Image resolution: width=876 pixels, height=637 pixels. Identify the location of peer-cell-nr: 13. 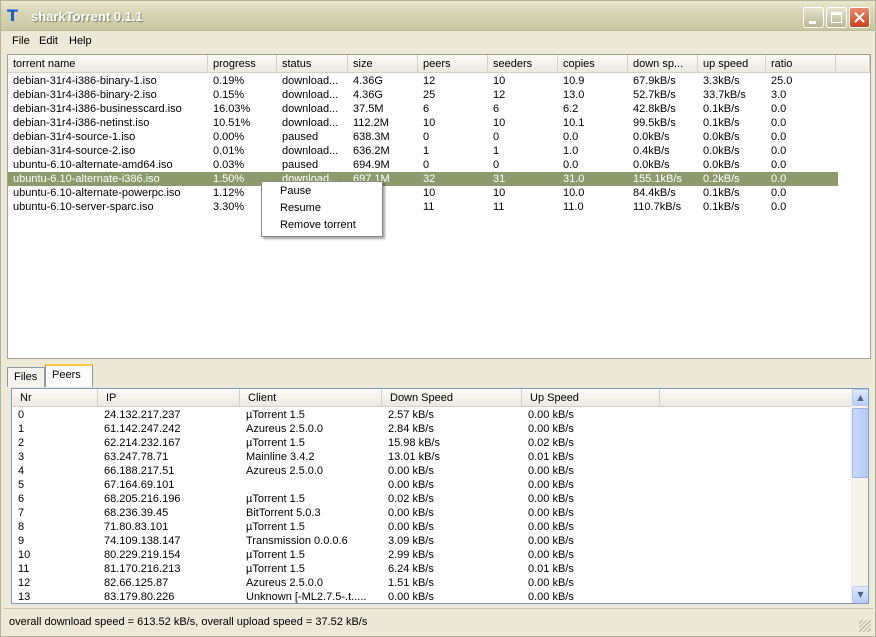
(24, 597).